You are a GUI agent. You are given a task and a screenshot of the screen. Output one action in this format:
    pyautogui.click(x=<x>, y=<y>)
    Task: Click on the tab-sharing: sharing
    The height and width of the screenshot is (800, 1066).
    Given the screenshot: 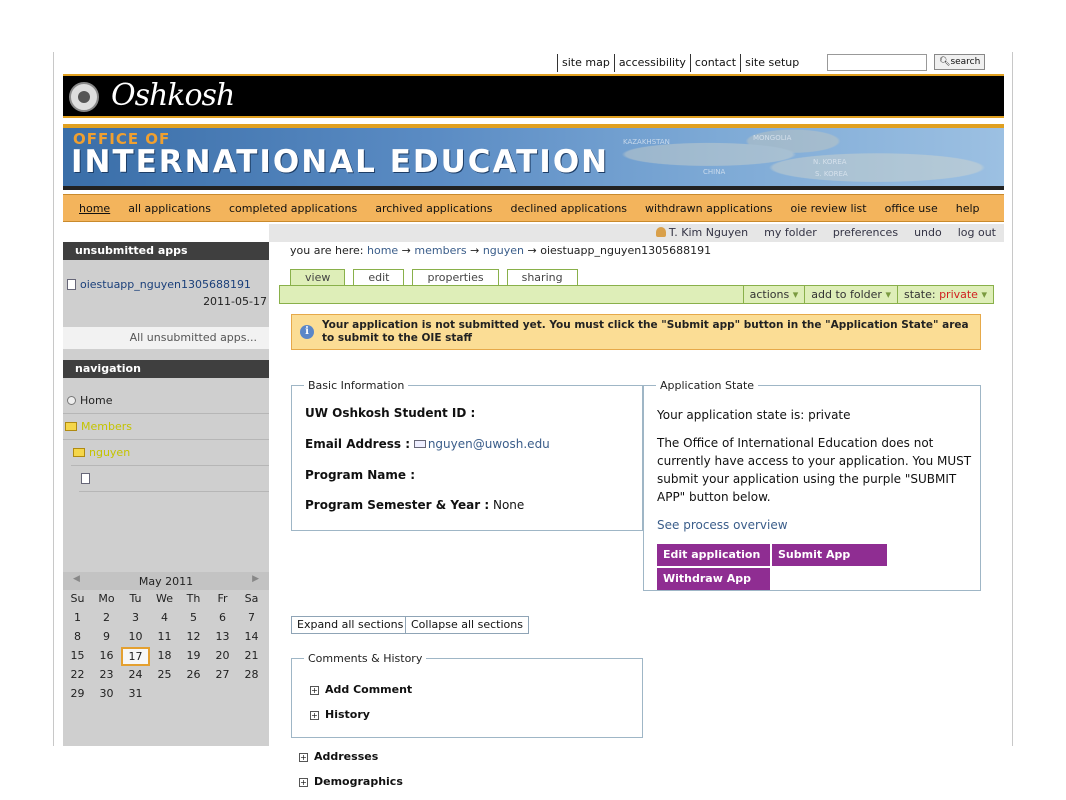 What is the action you would take?
    pyautogui.click(x=542, y=277)
    